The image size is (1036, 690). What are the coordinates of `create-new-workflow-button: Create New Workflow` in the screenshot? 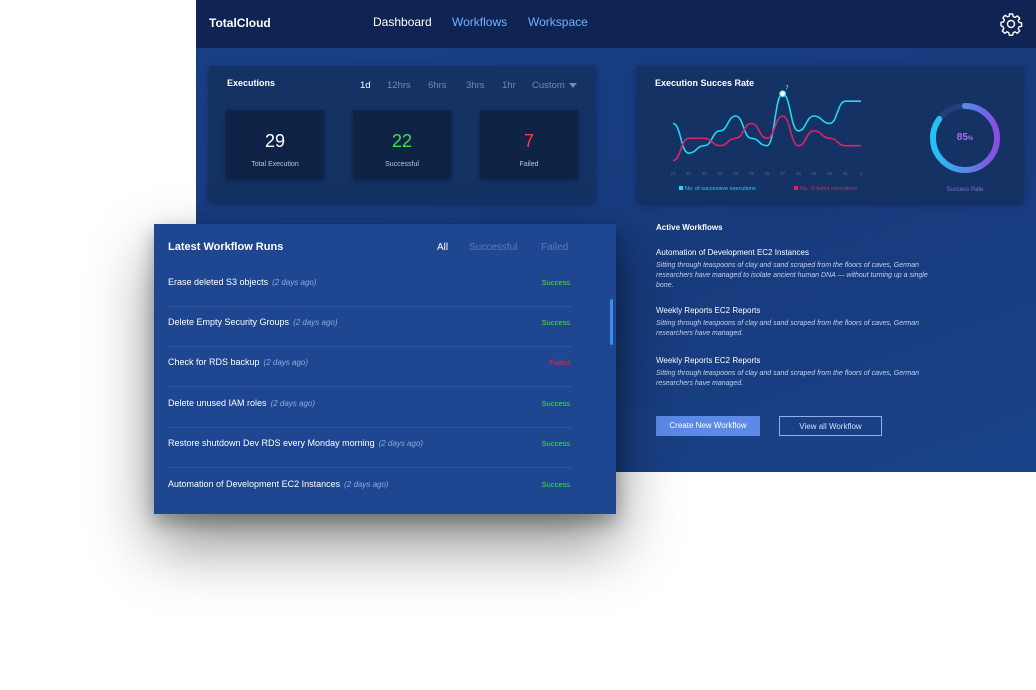 It's located at (708, 426).